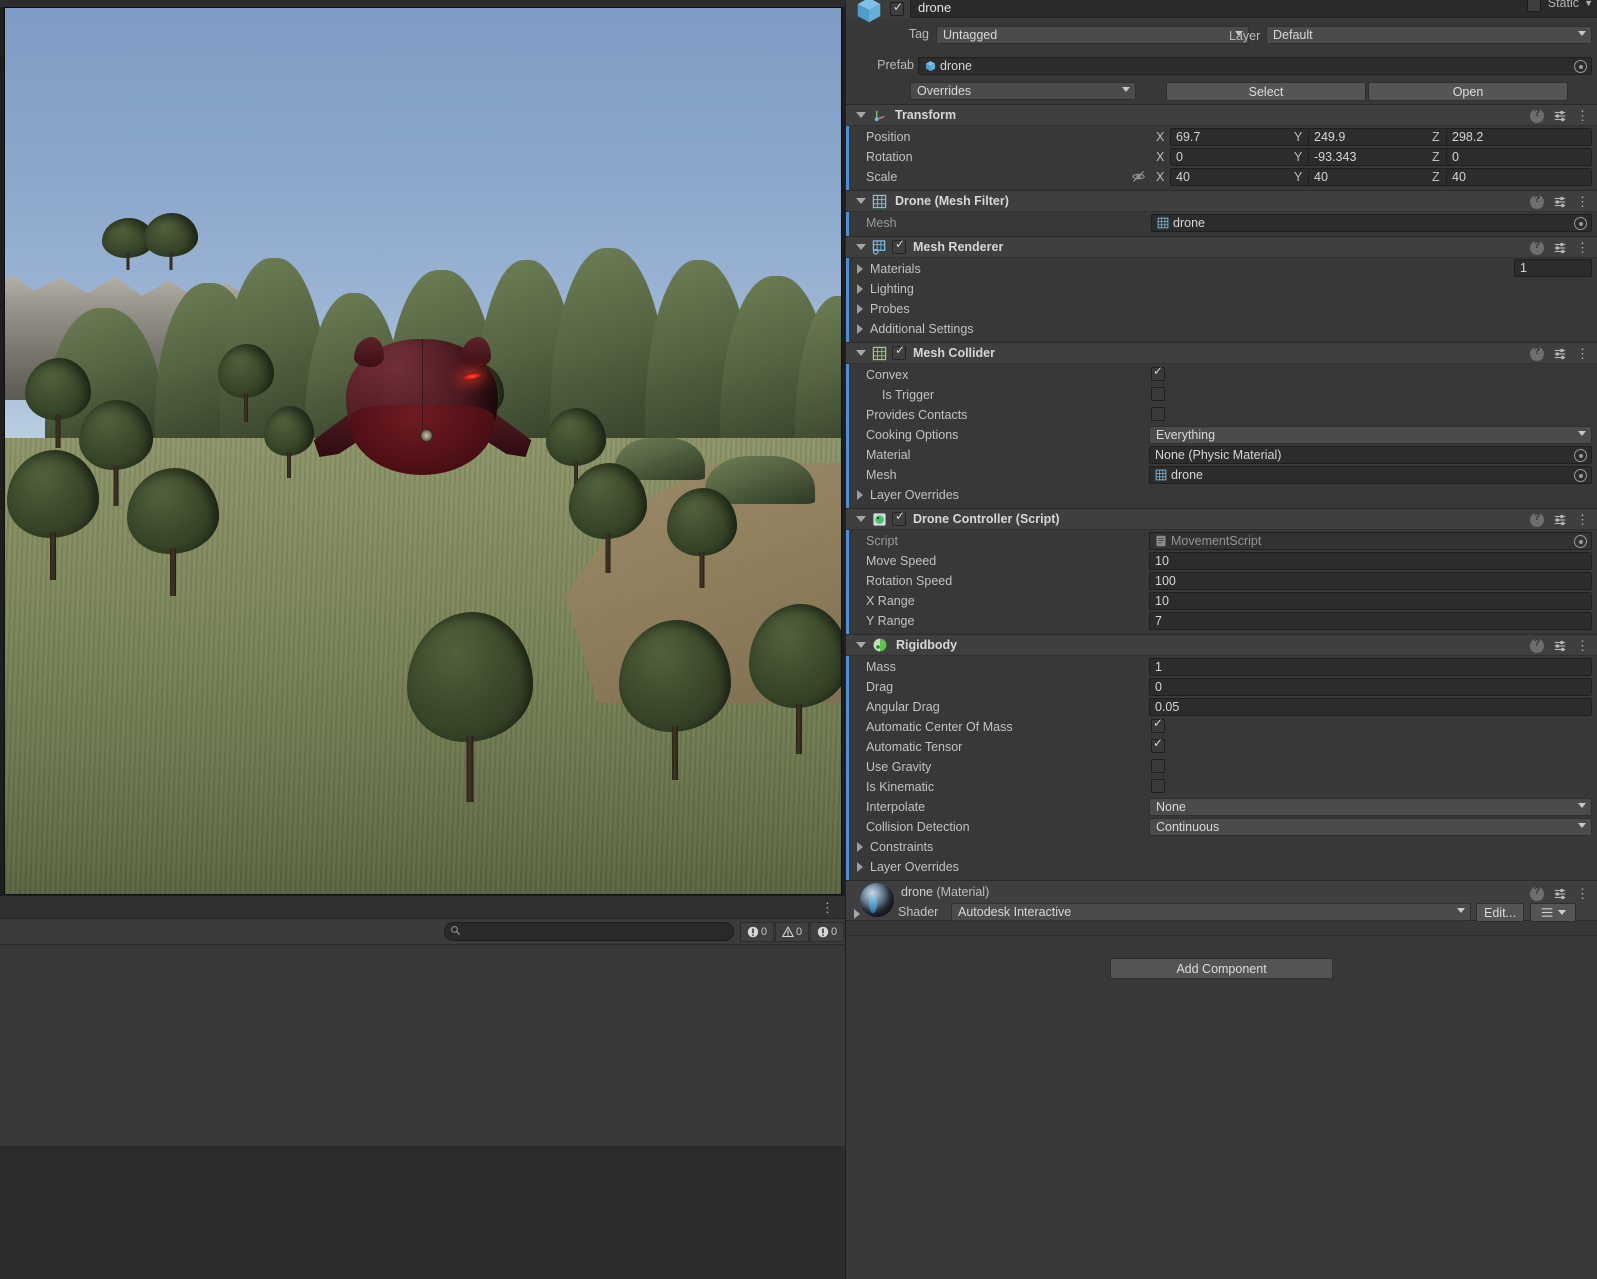  Describe the element at coordinates (1370, 687) in the screenshot. I see `drag-input: 0` at that location.